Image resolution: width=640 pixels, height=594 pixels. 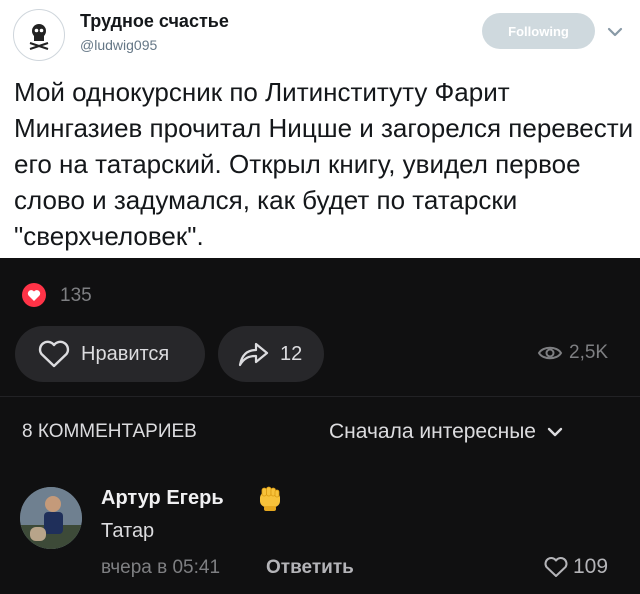 I want to click on divider, so click(x=320, y=396).